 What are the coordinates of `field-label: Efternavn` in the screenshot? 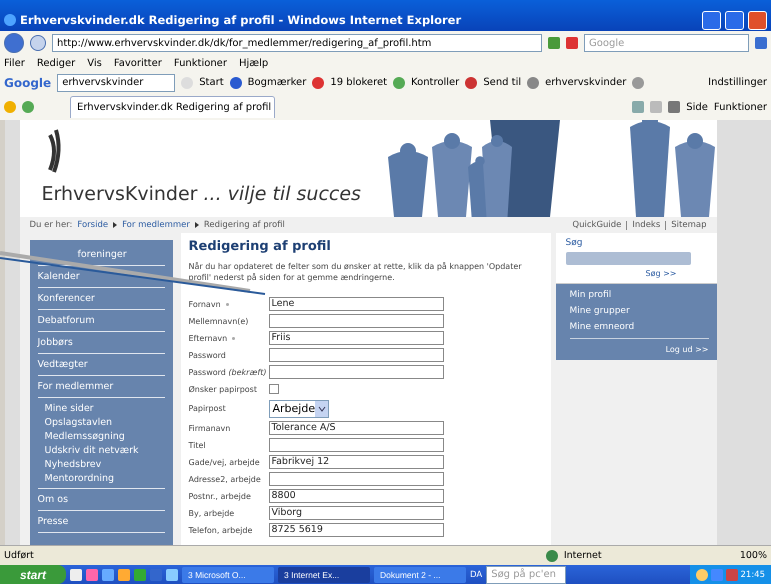 It's located at (208, 338).